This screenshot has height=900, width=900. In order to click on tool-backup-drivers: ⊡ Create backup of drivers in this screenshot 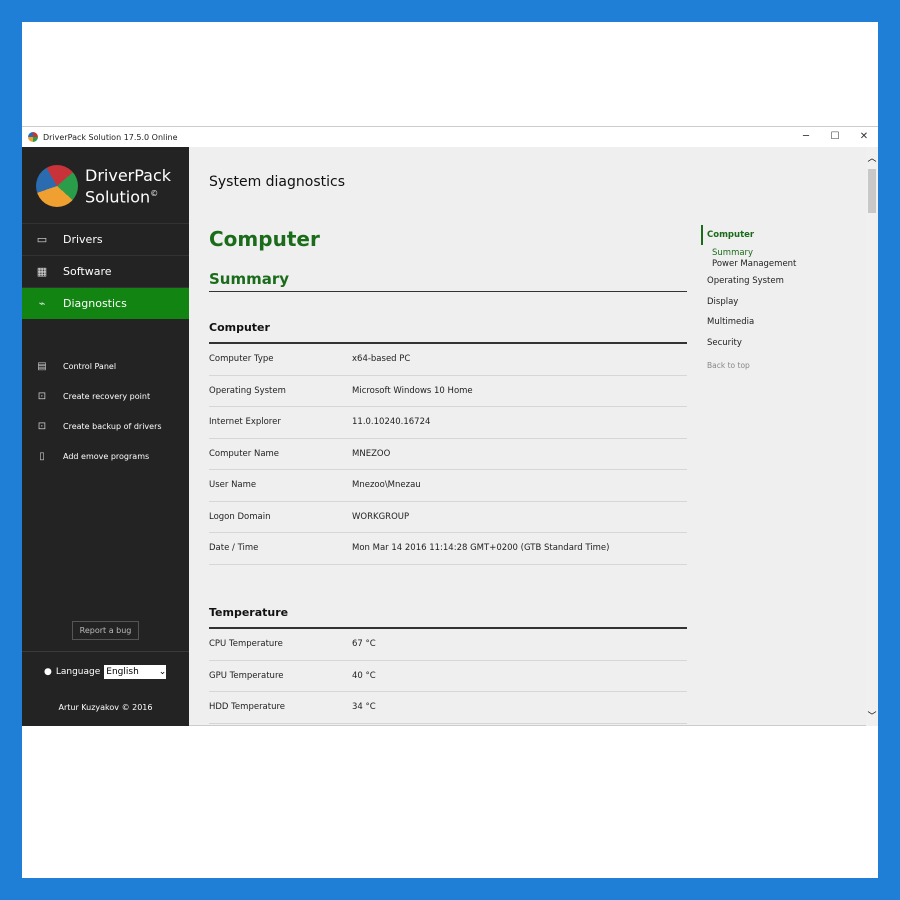, I will do `click(105, 426)`.